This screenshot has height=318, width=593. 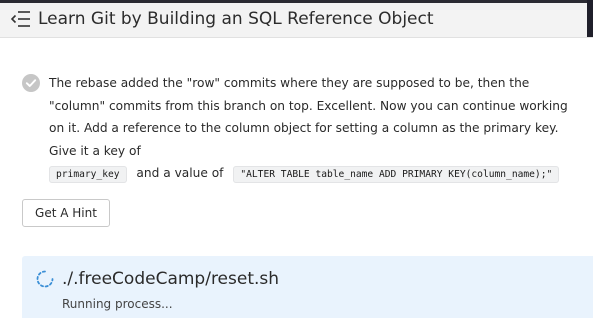 I want to click on window-top-strip, so click(x=296, y=1).